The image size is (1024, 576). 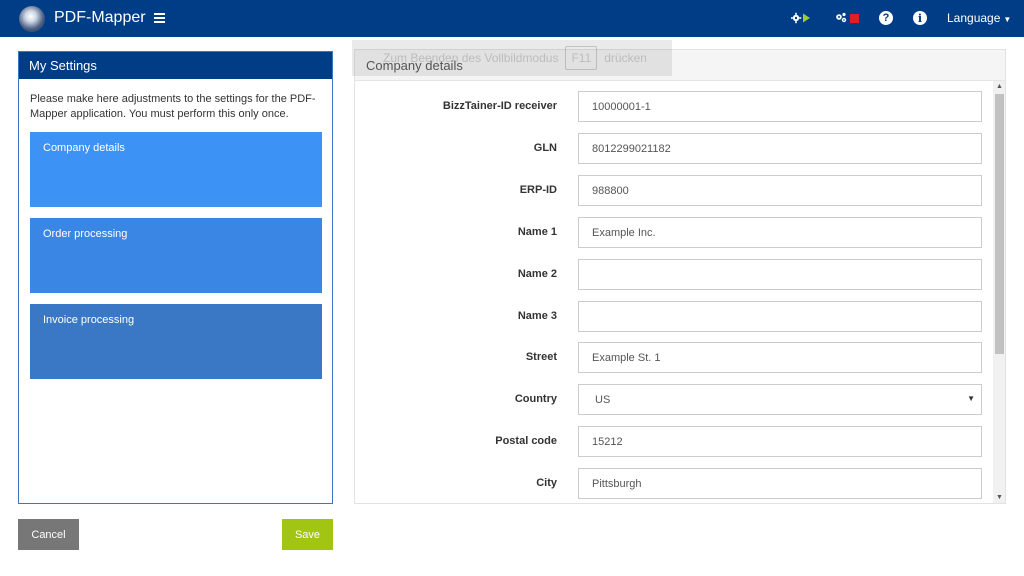 I want to click on form-row-country: Country US ▼, so click(x=673, y=399).